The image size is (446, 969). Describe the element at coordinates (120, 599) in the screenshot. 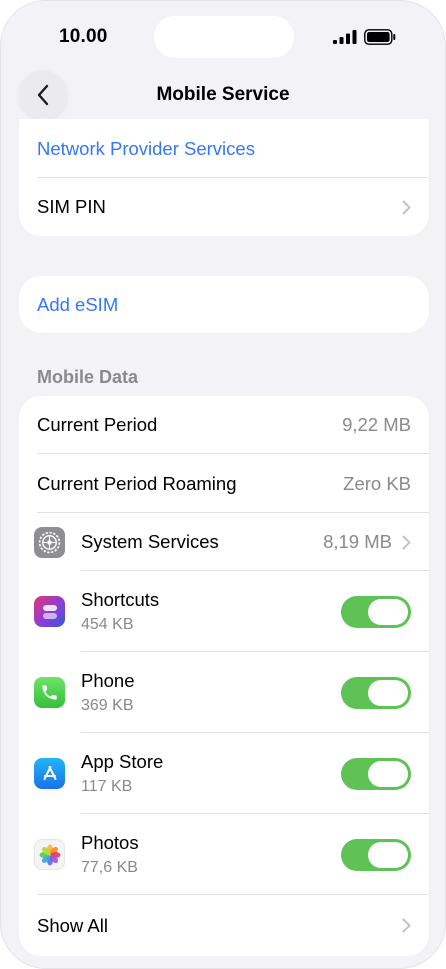

I see `app-name: Shortcuts` at that location.